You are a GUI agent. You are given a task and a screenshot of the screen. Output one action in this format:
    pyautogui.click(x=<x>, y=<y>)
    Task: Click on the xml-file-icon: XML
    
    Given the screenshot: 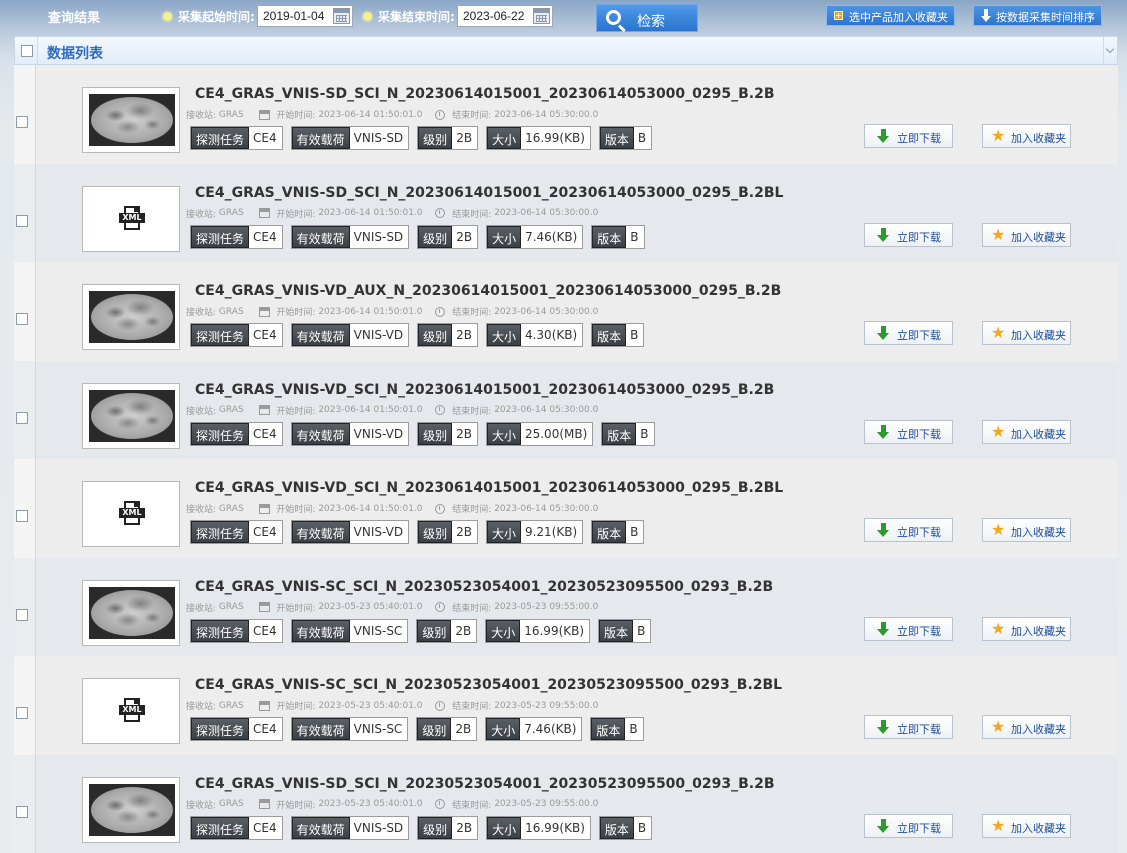 What is the action you would take?
    pyautogui.click(x=132, y=514)
    